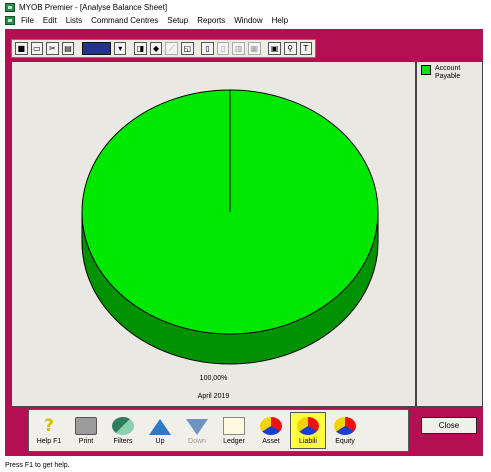 The width and height of the screenshot is (491, 472). What do you see at coordinates (163, 48) in the screenshot?
I see `chart-toolbar: ■ ▭ ✂ ▤ ▾ ◨ ◆ ⟋ ◱ ▯ ▯ ▥ ▦ ▣ ⚲ T` at bounding box center [163, 48].